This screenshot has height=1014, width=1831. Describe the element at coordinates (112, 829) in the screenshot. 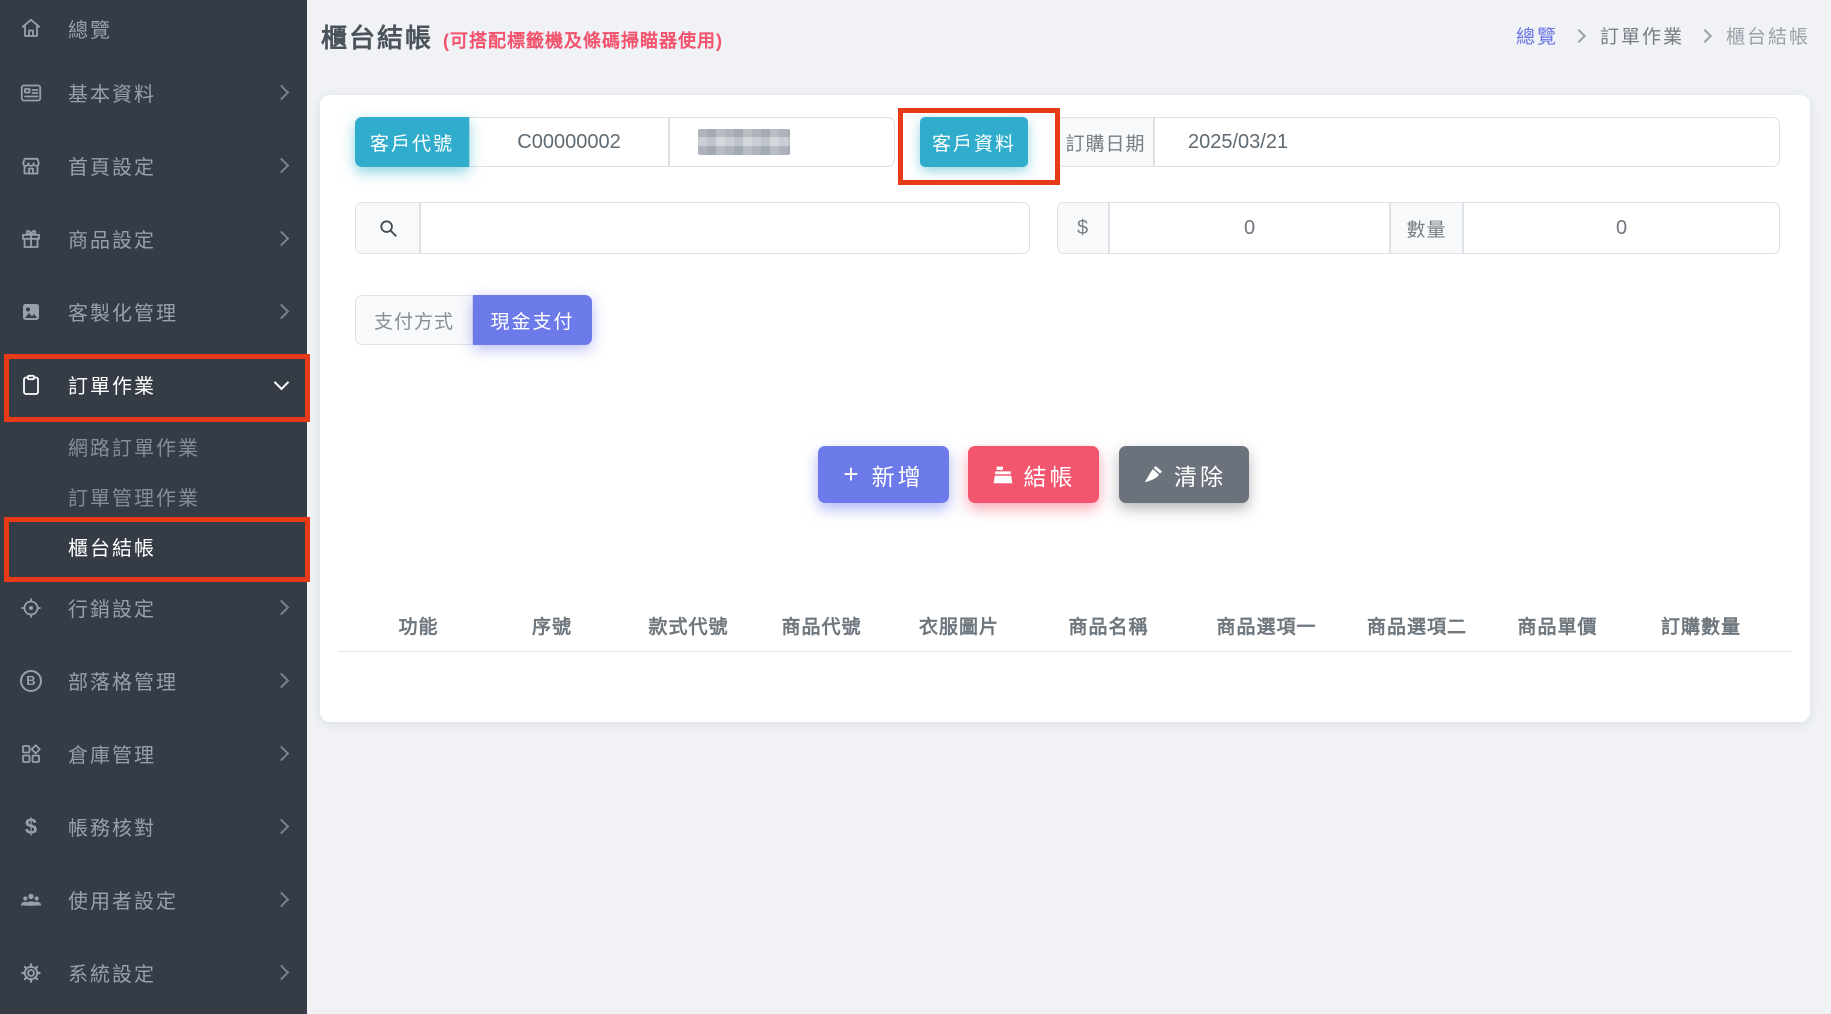

I see `sidebar-item-label: 帳務核對` at that location.